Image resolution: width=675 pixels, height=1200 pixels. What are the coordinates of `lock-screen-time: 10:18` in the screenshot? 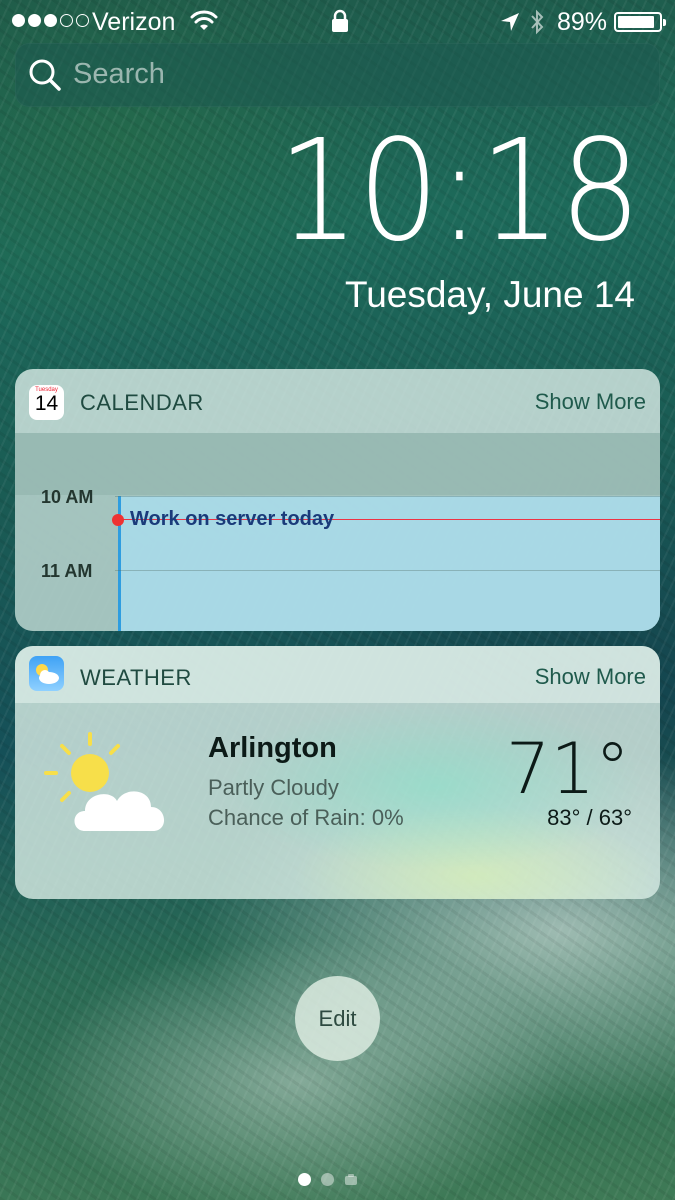 It's located at (459, 191).